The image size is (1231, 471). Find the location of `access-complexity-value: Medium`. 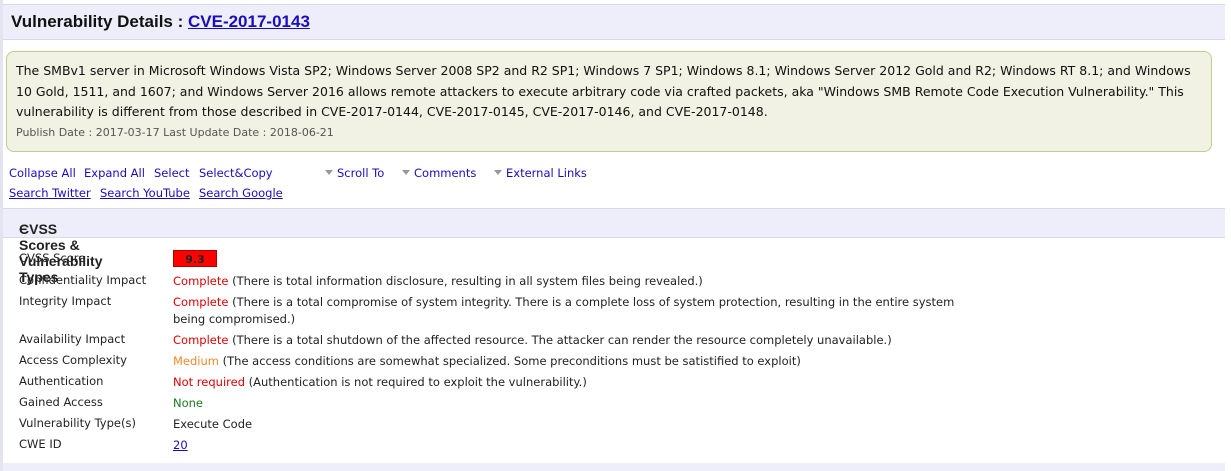

access-complexity-value: Medium is located at coordinates (196, 361).